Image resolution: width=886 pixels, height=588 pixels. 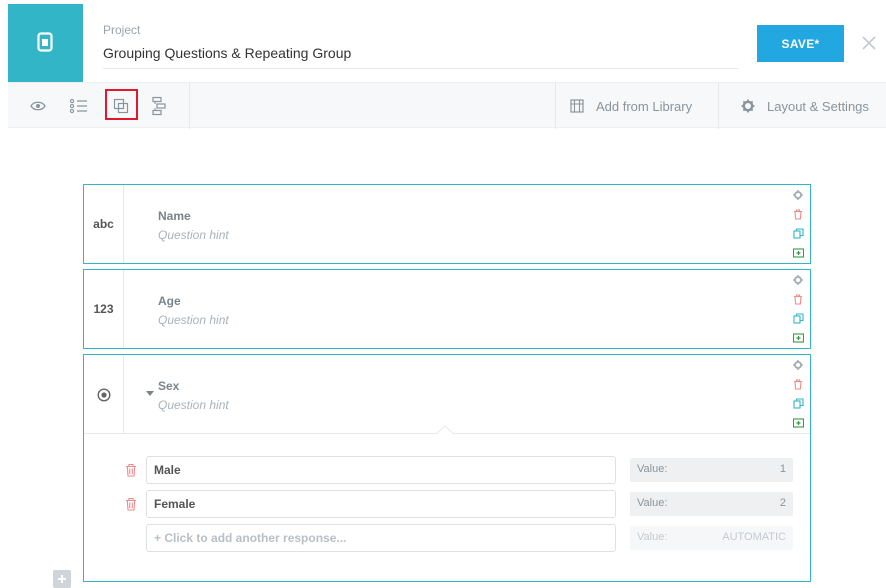 What do you see at coordinates (754, 537) in the screenshot?
I see `value-auto: AUTOMATIC` at bounding box center [754, 537].